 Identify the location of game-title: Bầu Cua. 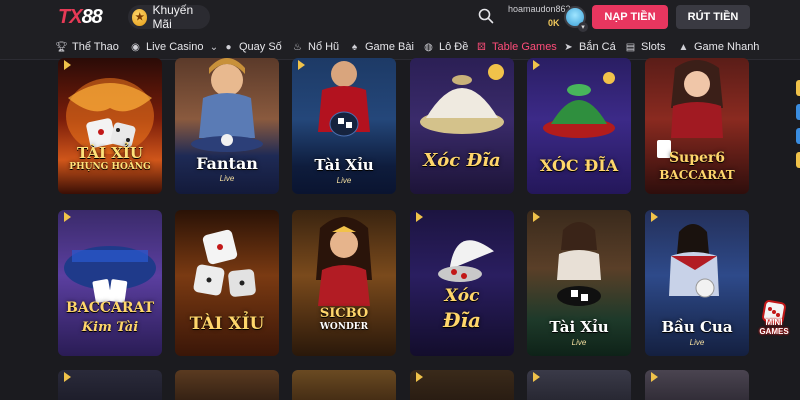
(697, 327).